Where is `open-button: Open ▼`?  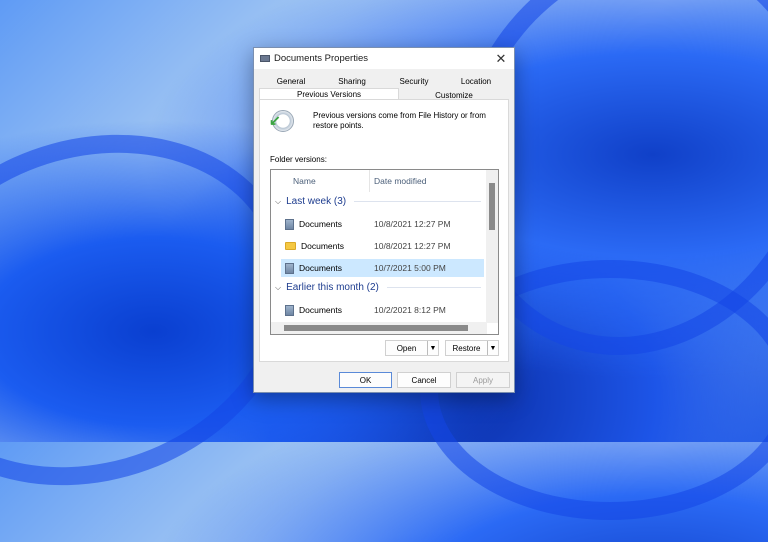
open-button: Open ▼ is located at coordinates (412, 348).